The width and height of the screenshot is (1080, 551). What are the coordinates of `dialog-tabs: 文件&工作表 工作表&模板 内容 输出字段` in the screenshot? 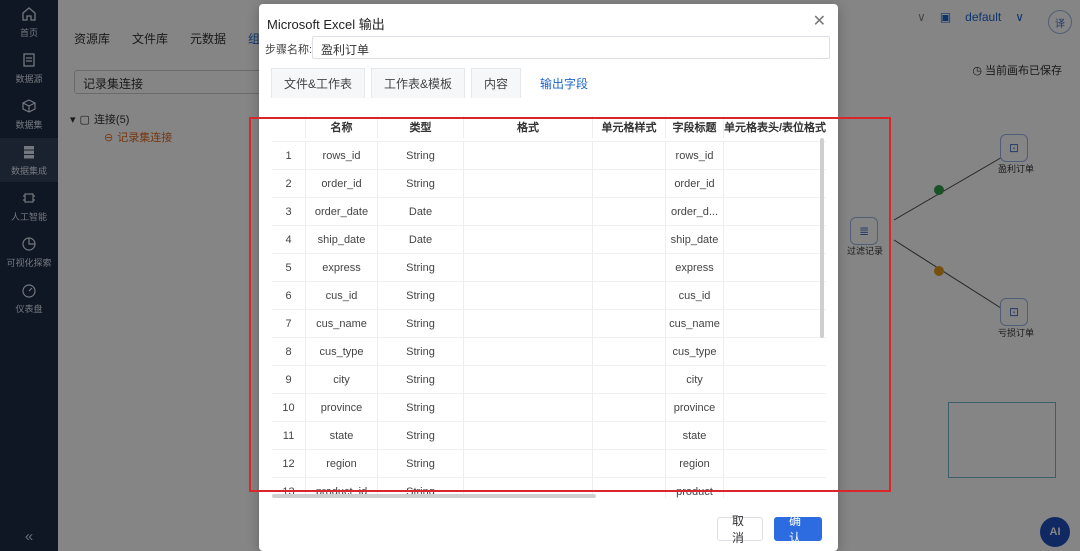 It's located at (436, 83).